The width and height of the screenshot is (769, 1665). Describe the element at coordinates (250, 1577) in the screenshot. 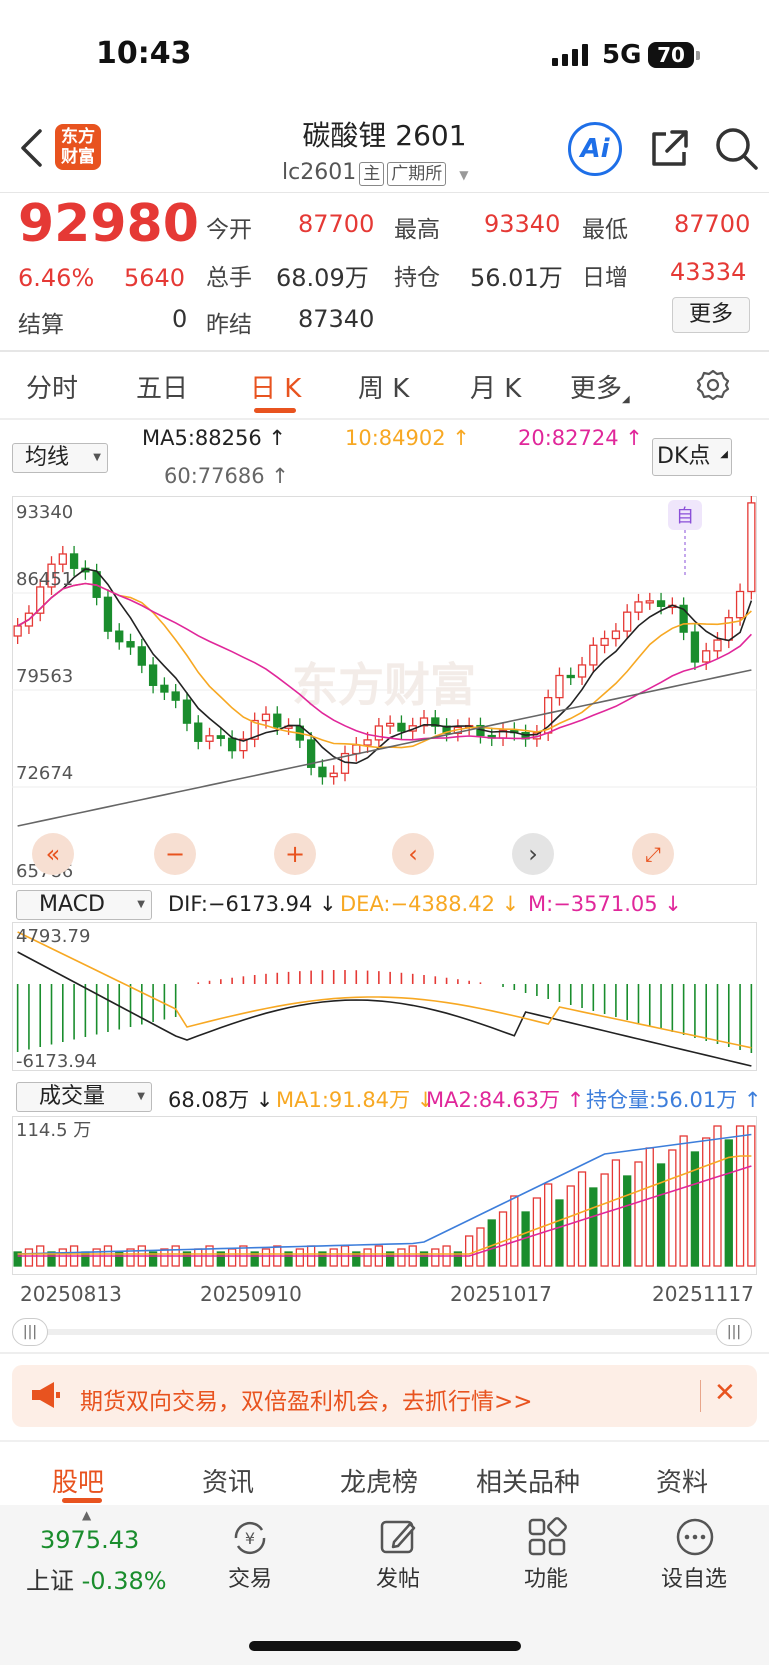

I see `footer-trade: 交易` at that location.